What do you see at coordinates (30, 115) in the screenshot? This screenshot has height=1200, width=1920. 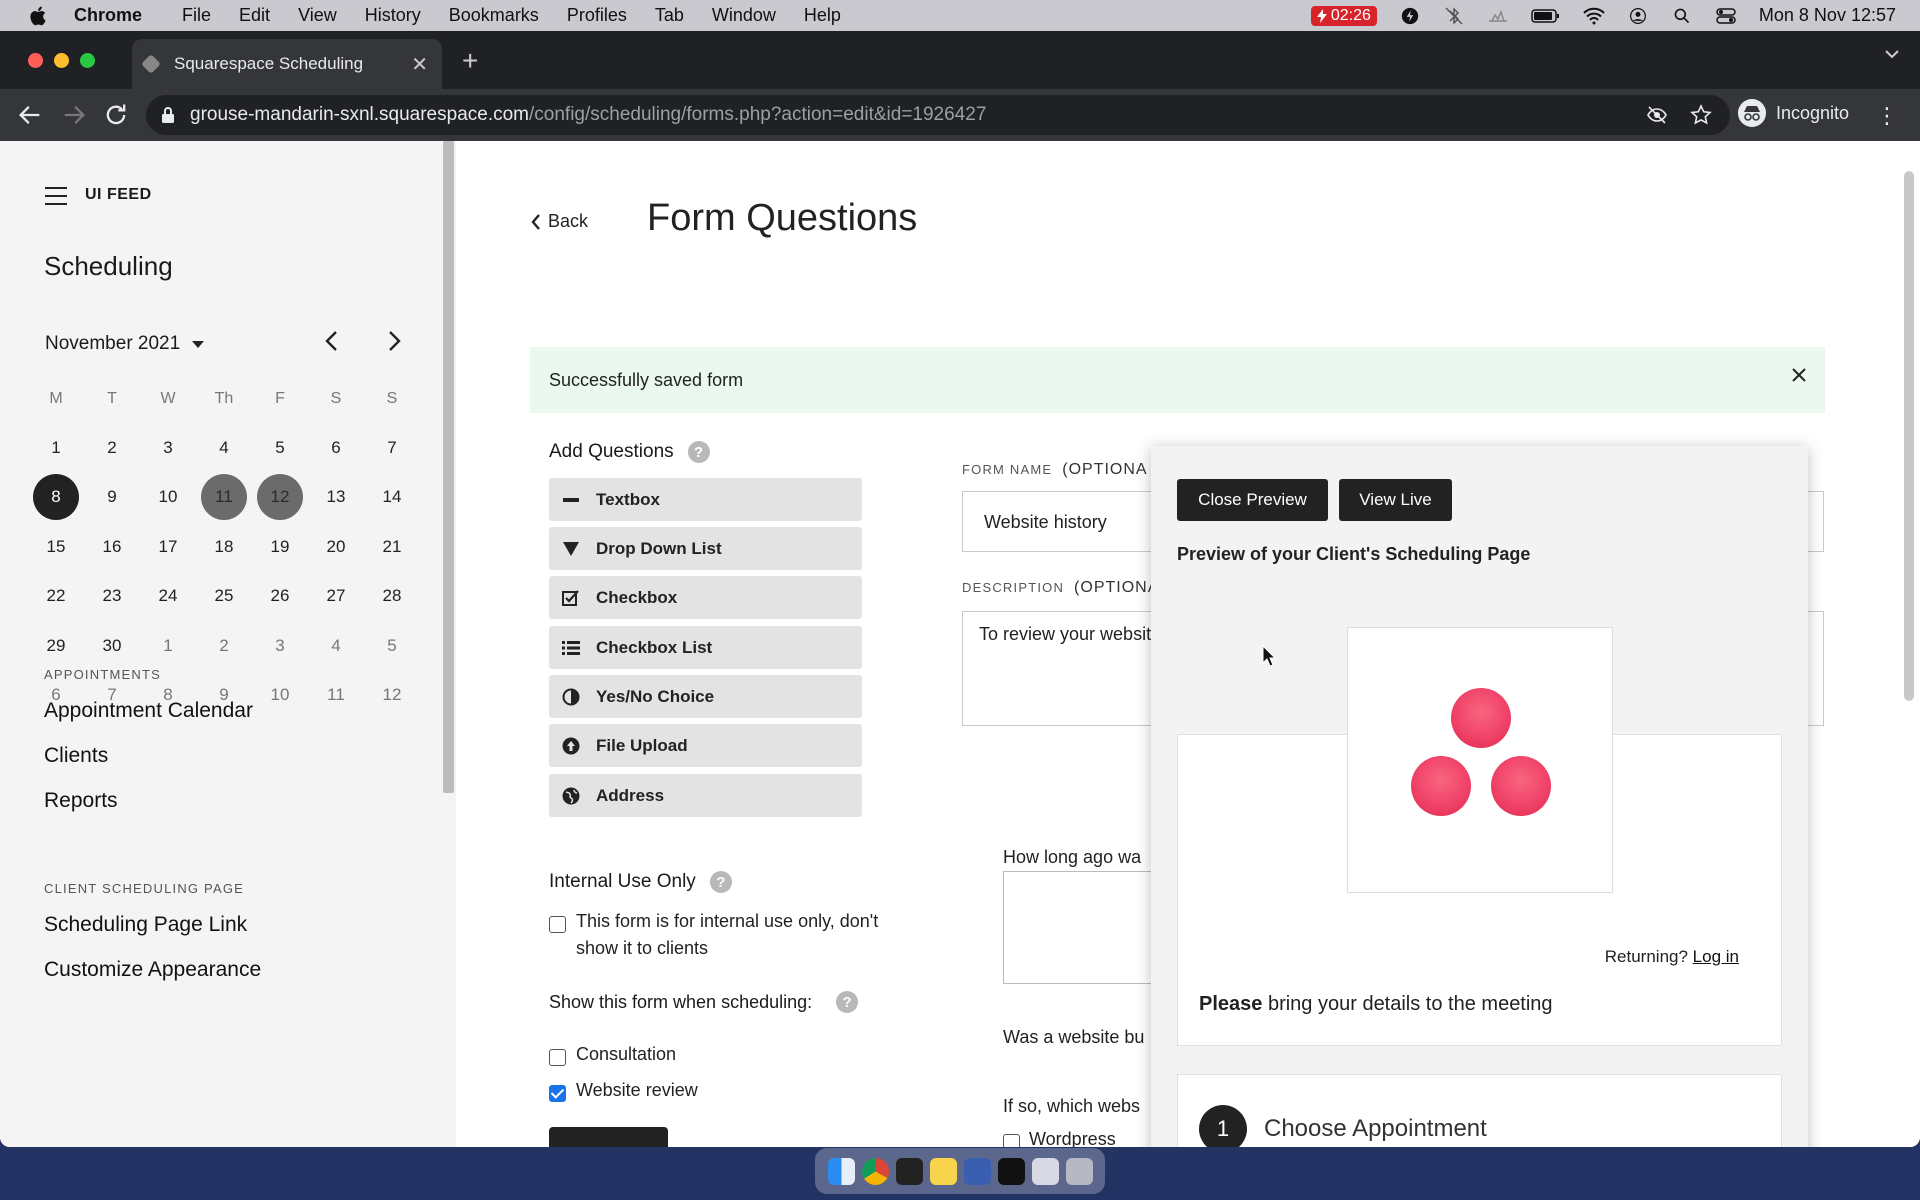 I see `back-arrow-icon` at bounding box center [30, 115].